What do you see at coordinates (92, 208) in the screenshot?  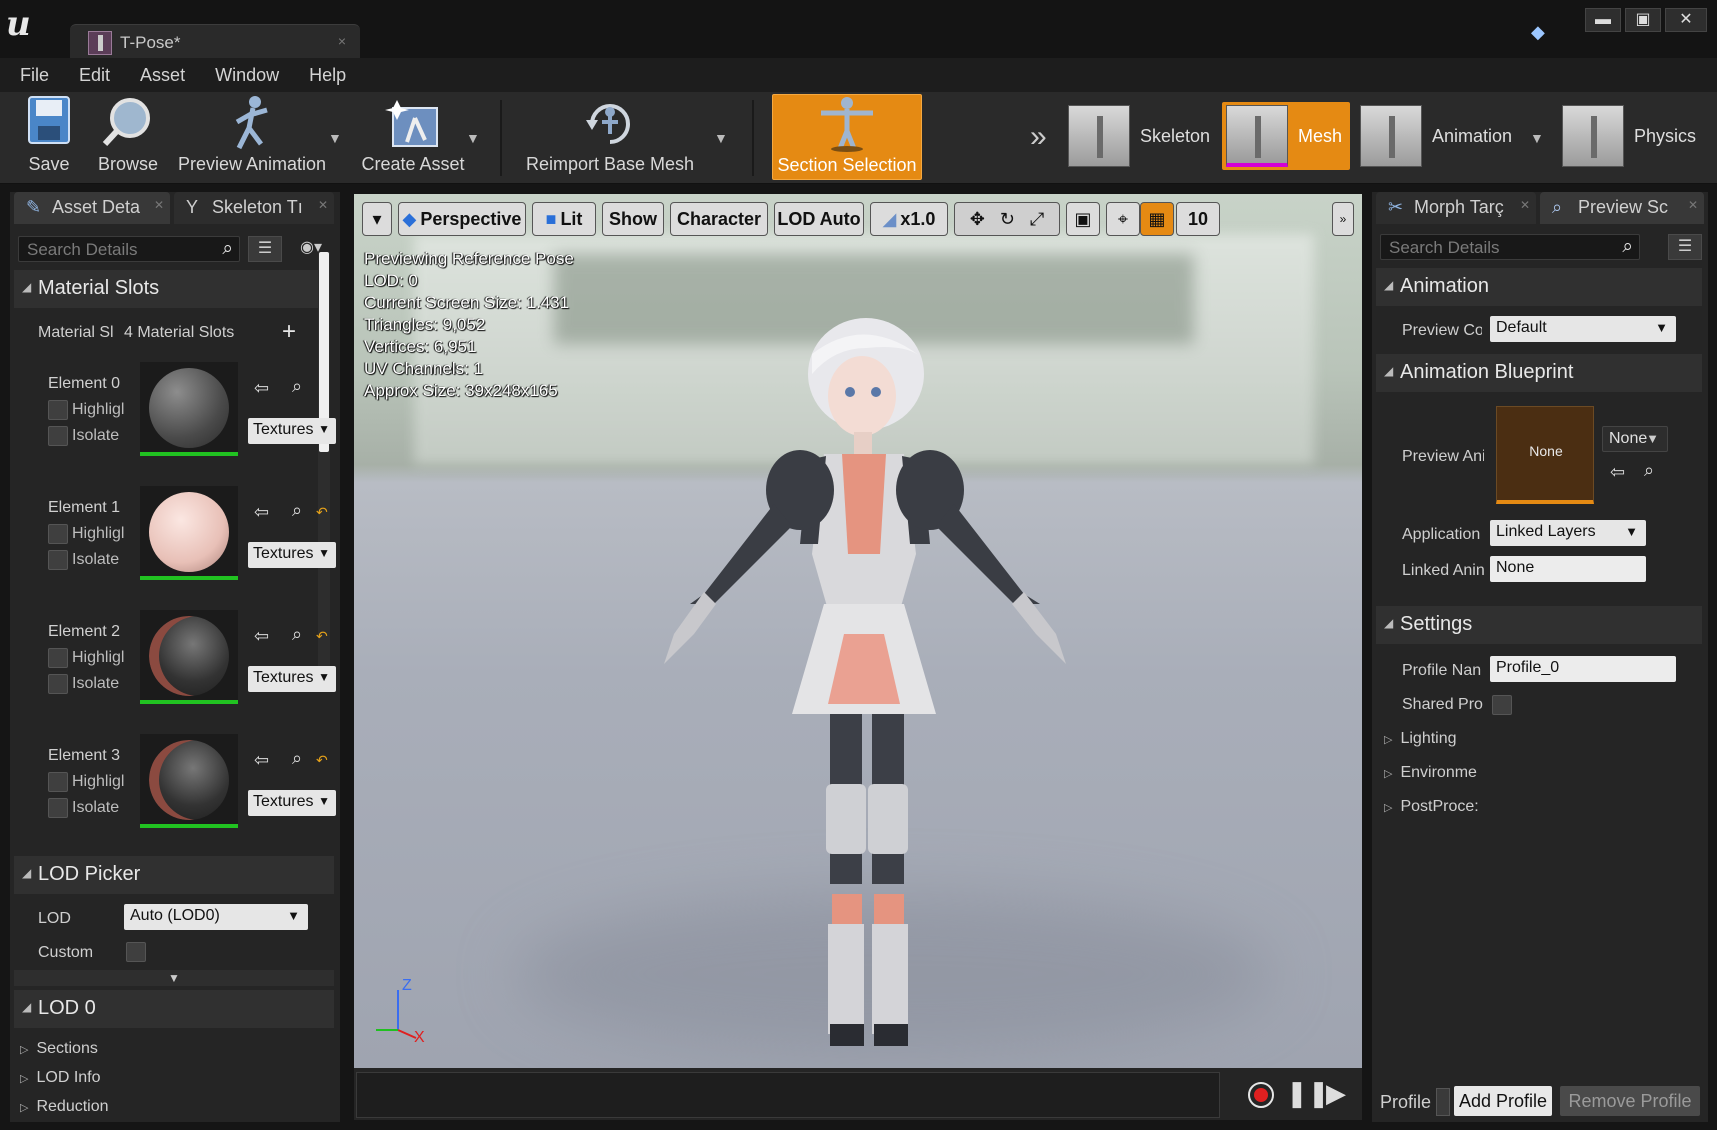 I see `tab-asset-details: ✎ Asset Deta ✕` at bounding box center [92, 208].